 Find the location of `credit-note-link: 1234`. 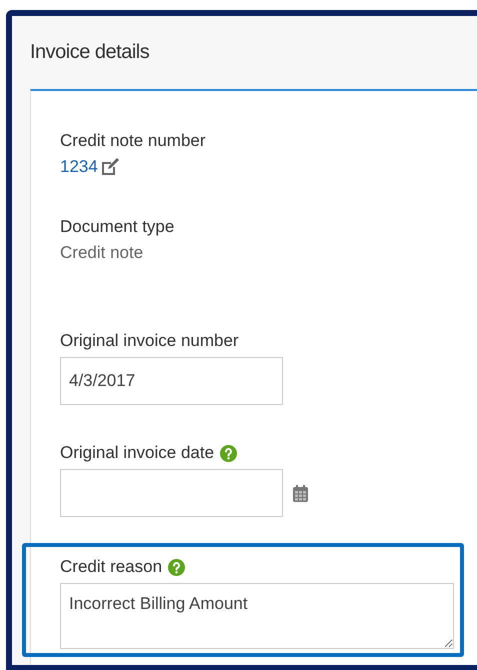

credit-note-link: 1234 is located at coordinates (79, 167).